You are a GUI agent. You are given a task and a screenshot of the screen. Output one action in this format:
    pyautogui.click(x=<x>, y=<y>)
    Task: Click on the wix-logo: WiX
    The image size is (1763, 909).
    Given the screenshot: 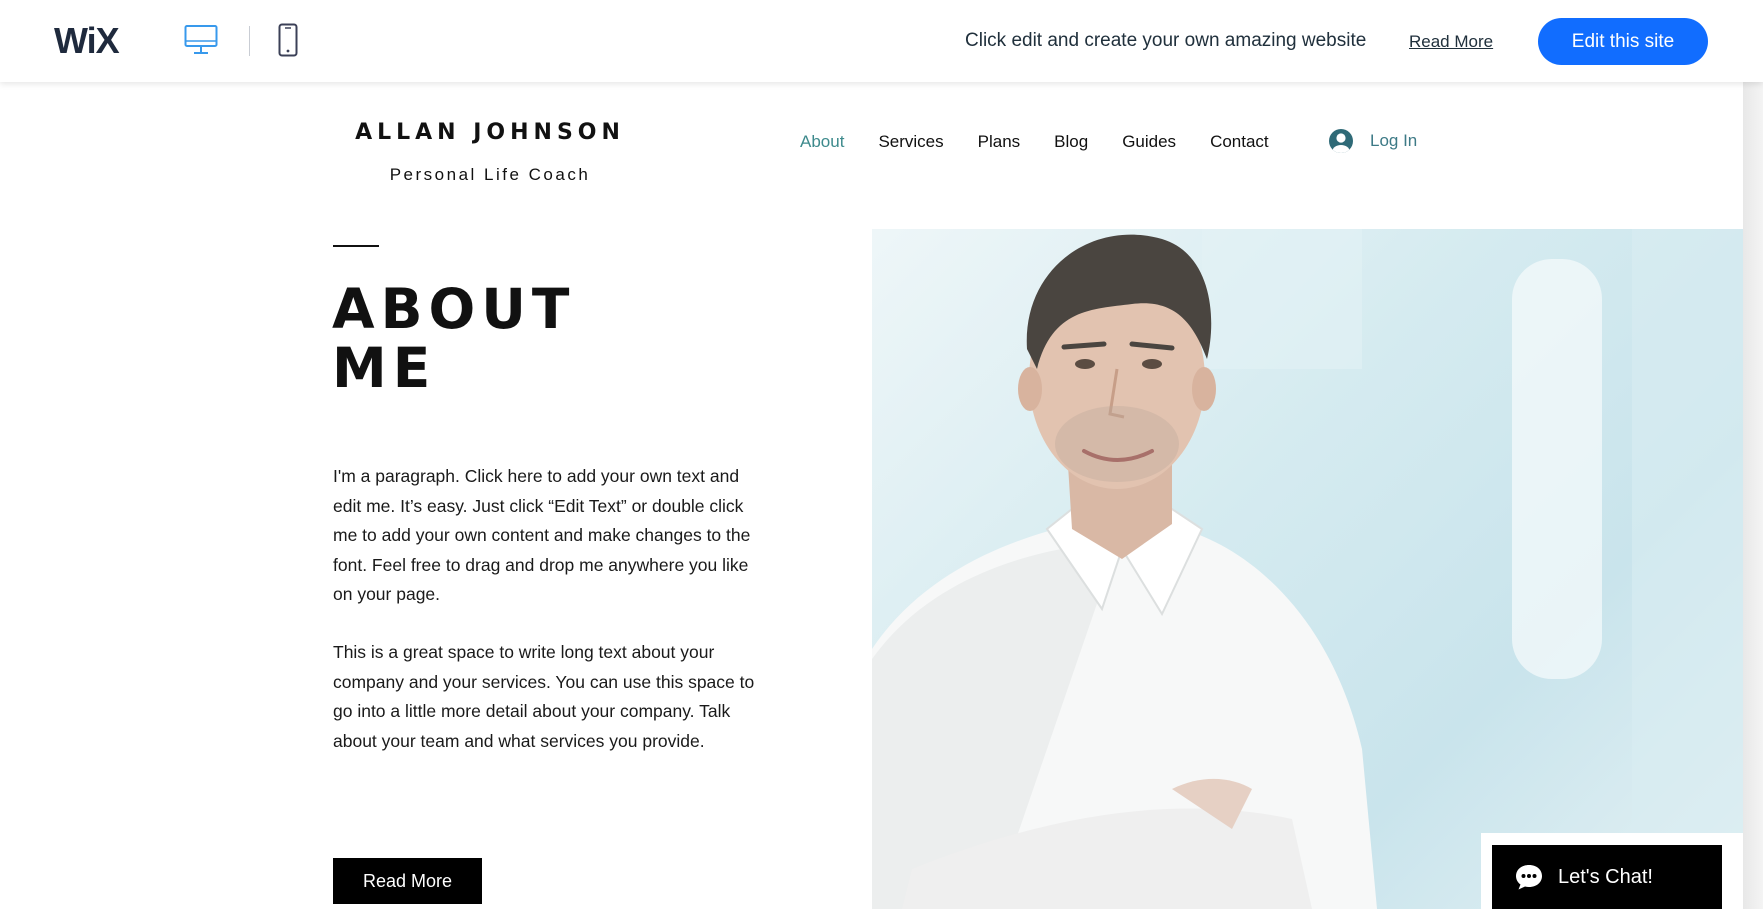 What is the action you would take?
    pyautogui.click(x=87, y=41)
    